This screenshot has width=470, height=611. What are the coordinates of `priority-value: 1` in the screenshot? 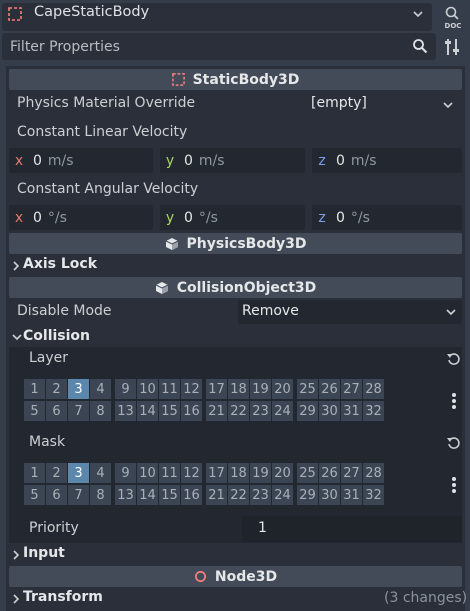 It's located at (262, 528).